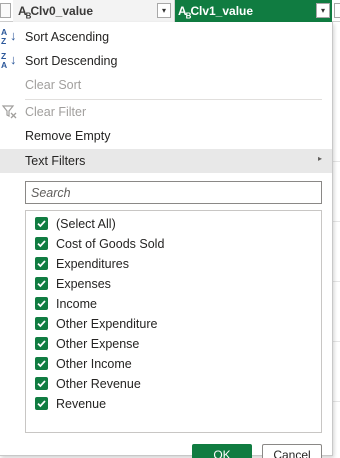 The height and width of the screenshot is (458, 340). What do you see at coordinates (5, 10) in the screenshot?
I see `previous-column-dropdown-button` at bounding box center [5, 10].